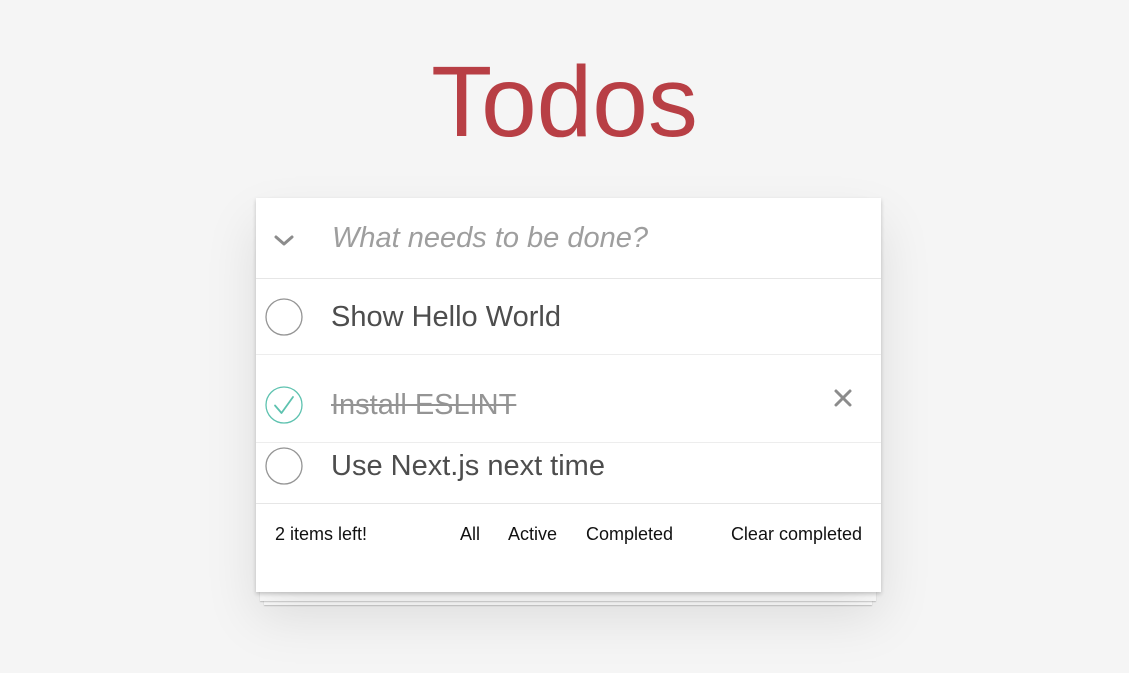 This screenshot has height=673, width=1129. Describe the element at coordinates (532, 534) in the screenshot. I see `filter-active: Active` at that location.